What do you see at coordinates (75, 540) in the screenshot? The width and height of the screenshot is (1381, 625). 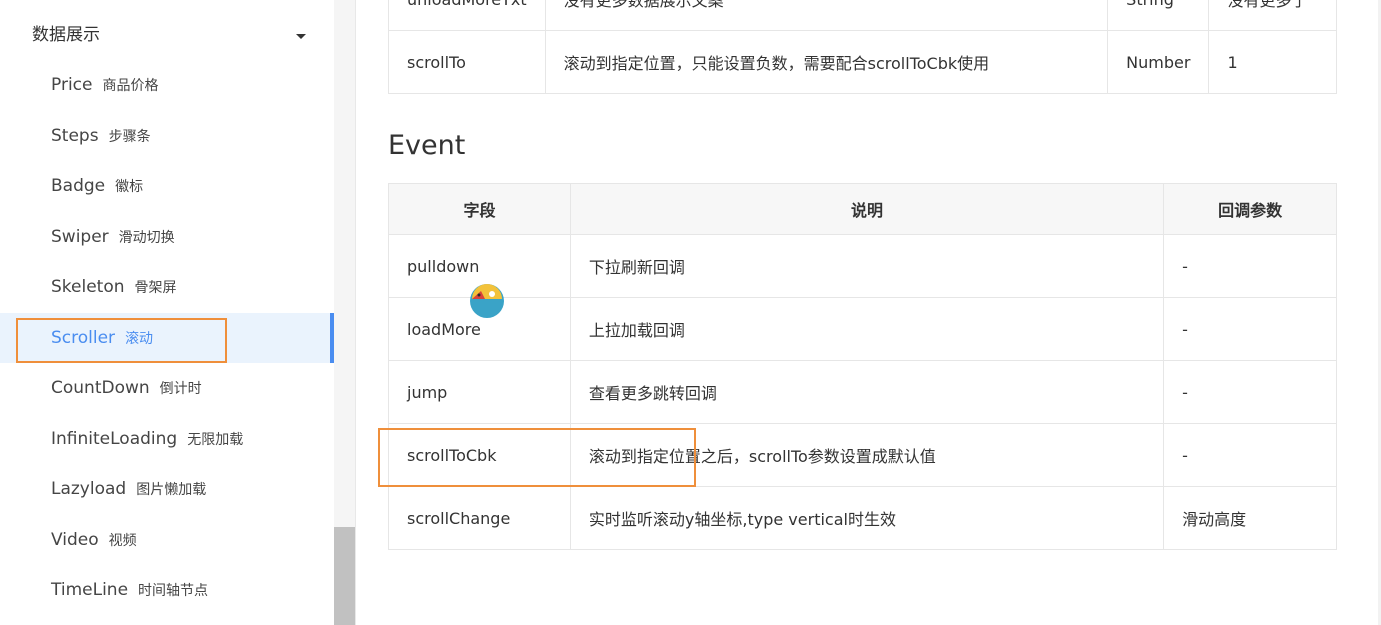 I see `nav-item-label: Video` at bounding box center [75, 540].